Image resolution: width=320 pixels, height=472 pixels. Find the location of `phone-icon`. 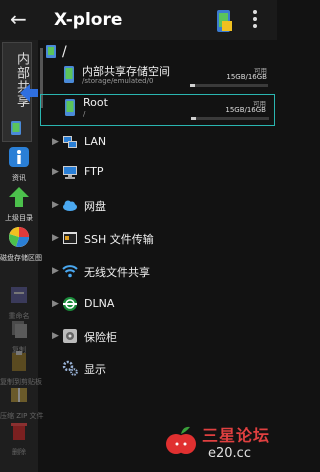

phone-icon is located at coordinates (16, 128).